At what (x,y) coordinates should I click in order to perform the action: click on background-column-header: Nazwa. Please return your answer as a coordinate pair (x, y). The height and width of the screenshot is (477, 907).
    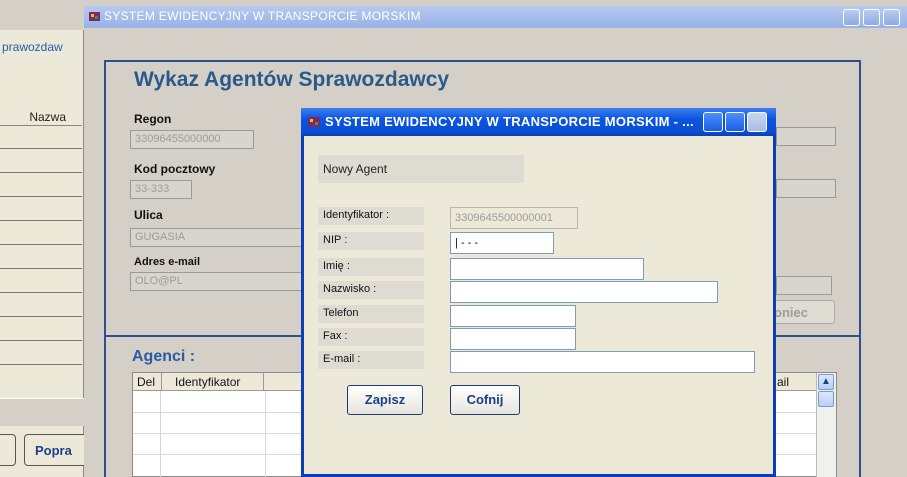
    Looking at the image, I should click on (41, 117).